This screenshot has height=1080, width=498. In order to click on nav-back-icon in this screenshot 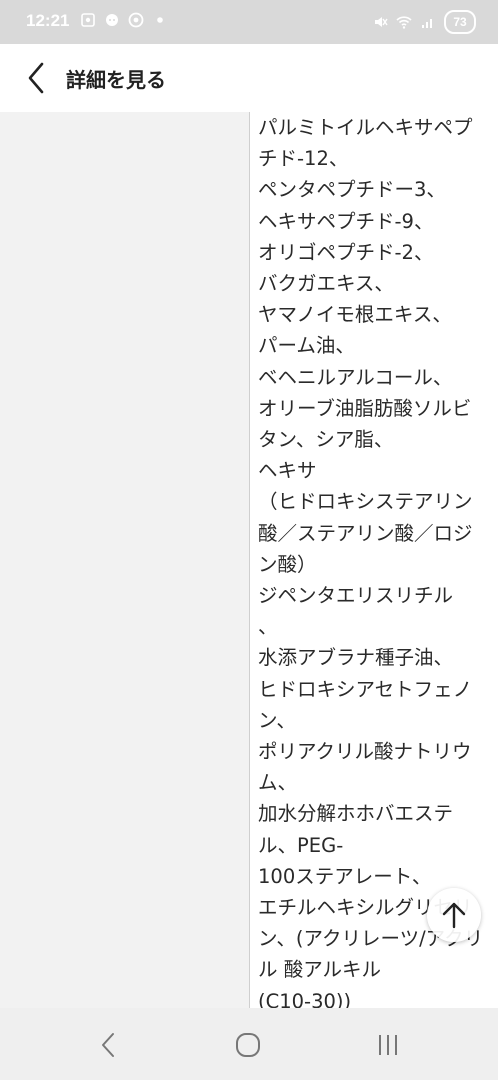, I will do `click(108, 1045)`.